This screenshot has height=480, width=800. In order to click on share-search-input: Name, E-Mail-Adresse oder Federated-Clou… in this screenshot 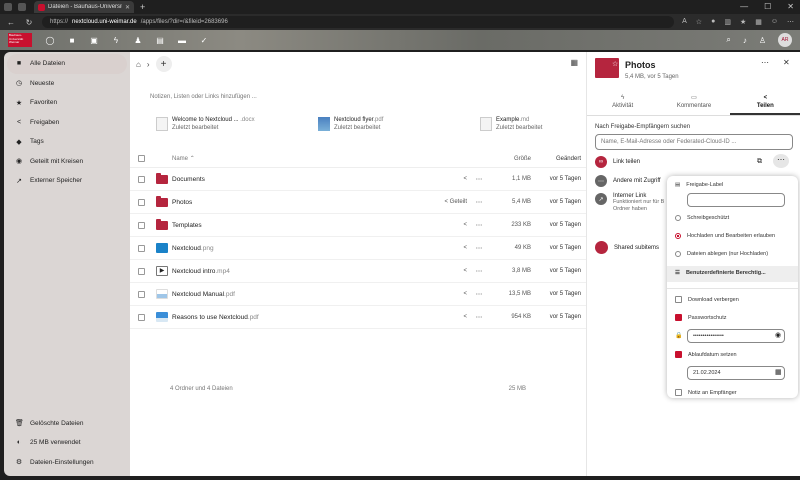, I will do `click(694, 142)`.